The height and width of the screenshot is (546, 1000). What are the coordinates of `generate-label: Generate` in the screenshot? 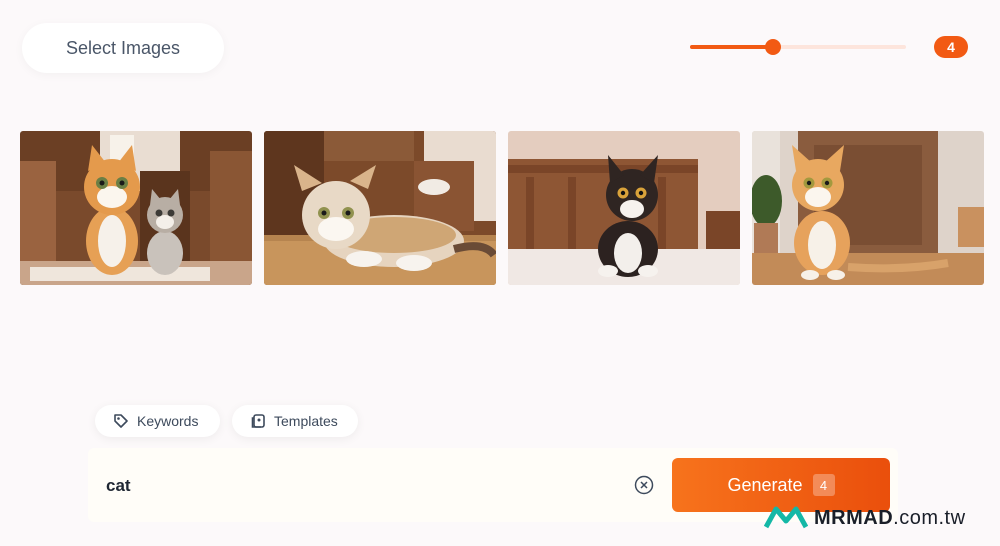 It's located at (765, 484).